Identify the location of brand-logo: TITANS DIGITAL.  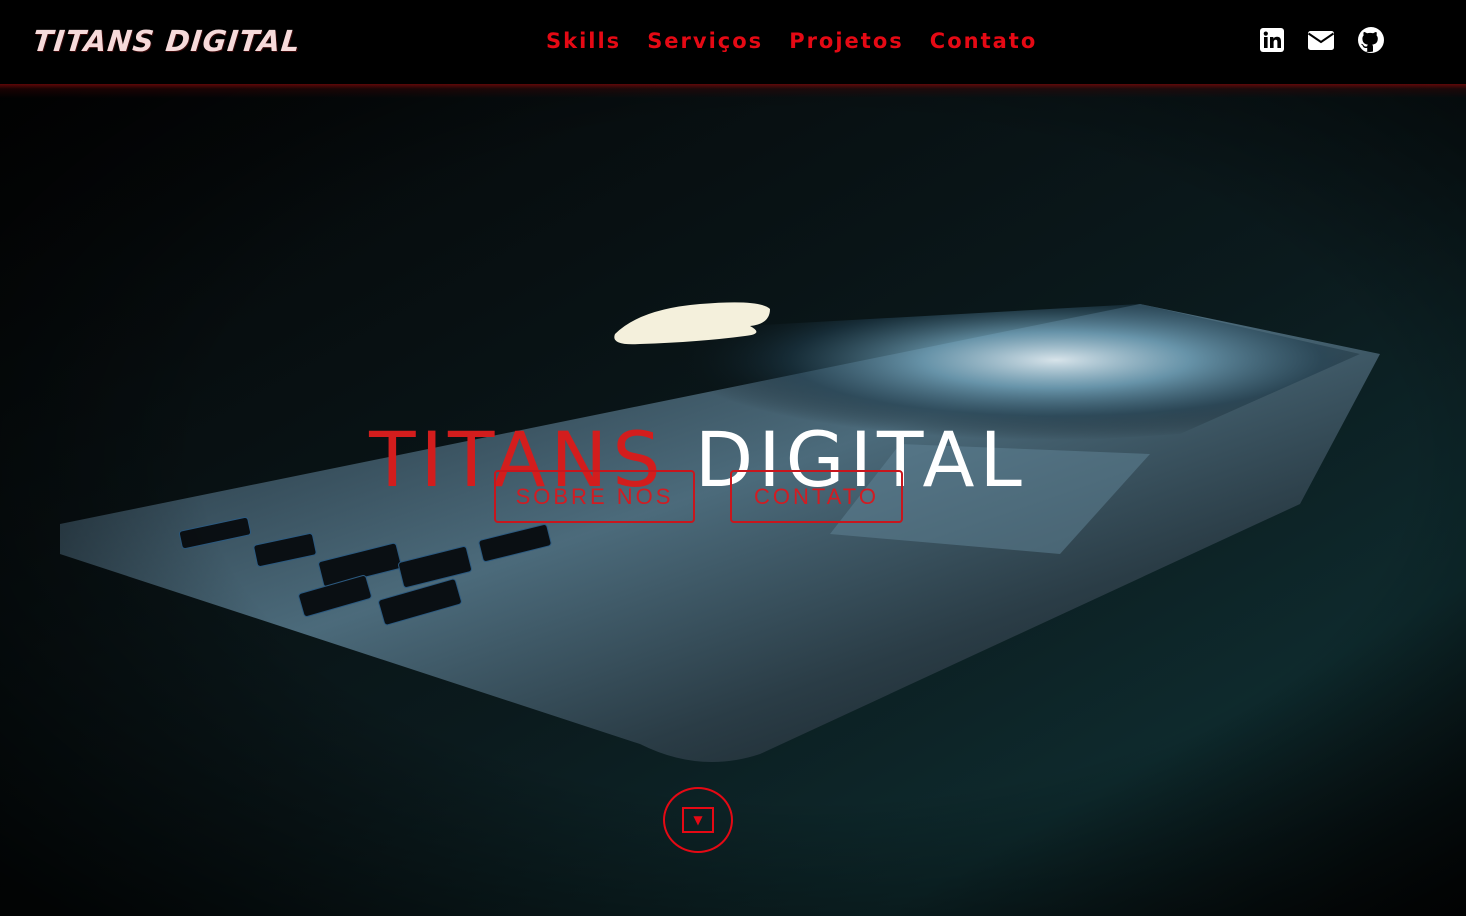
(166, 41).